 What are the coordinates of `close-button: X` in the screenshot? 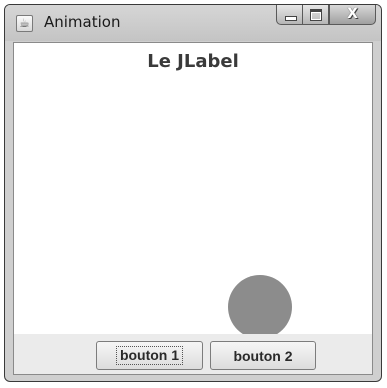 It's located at (352, 15).